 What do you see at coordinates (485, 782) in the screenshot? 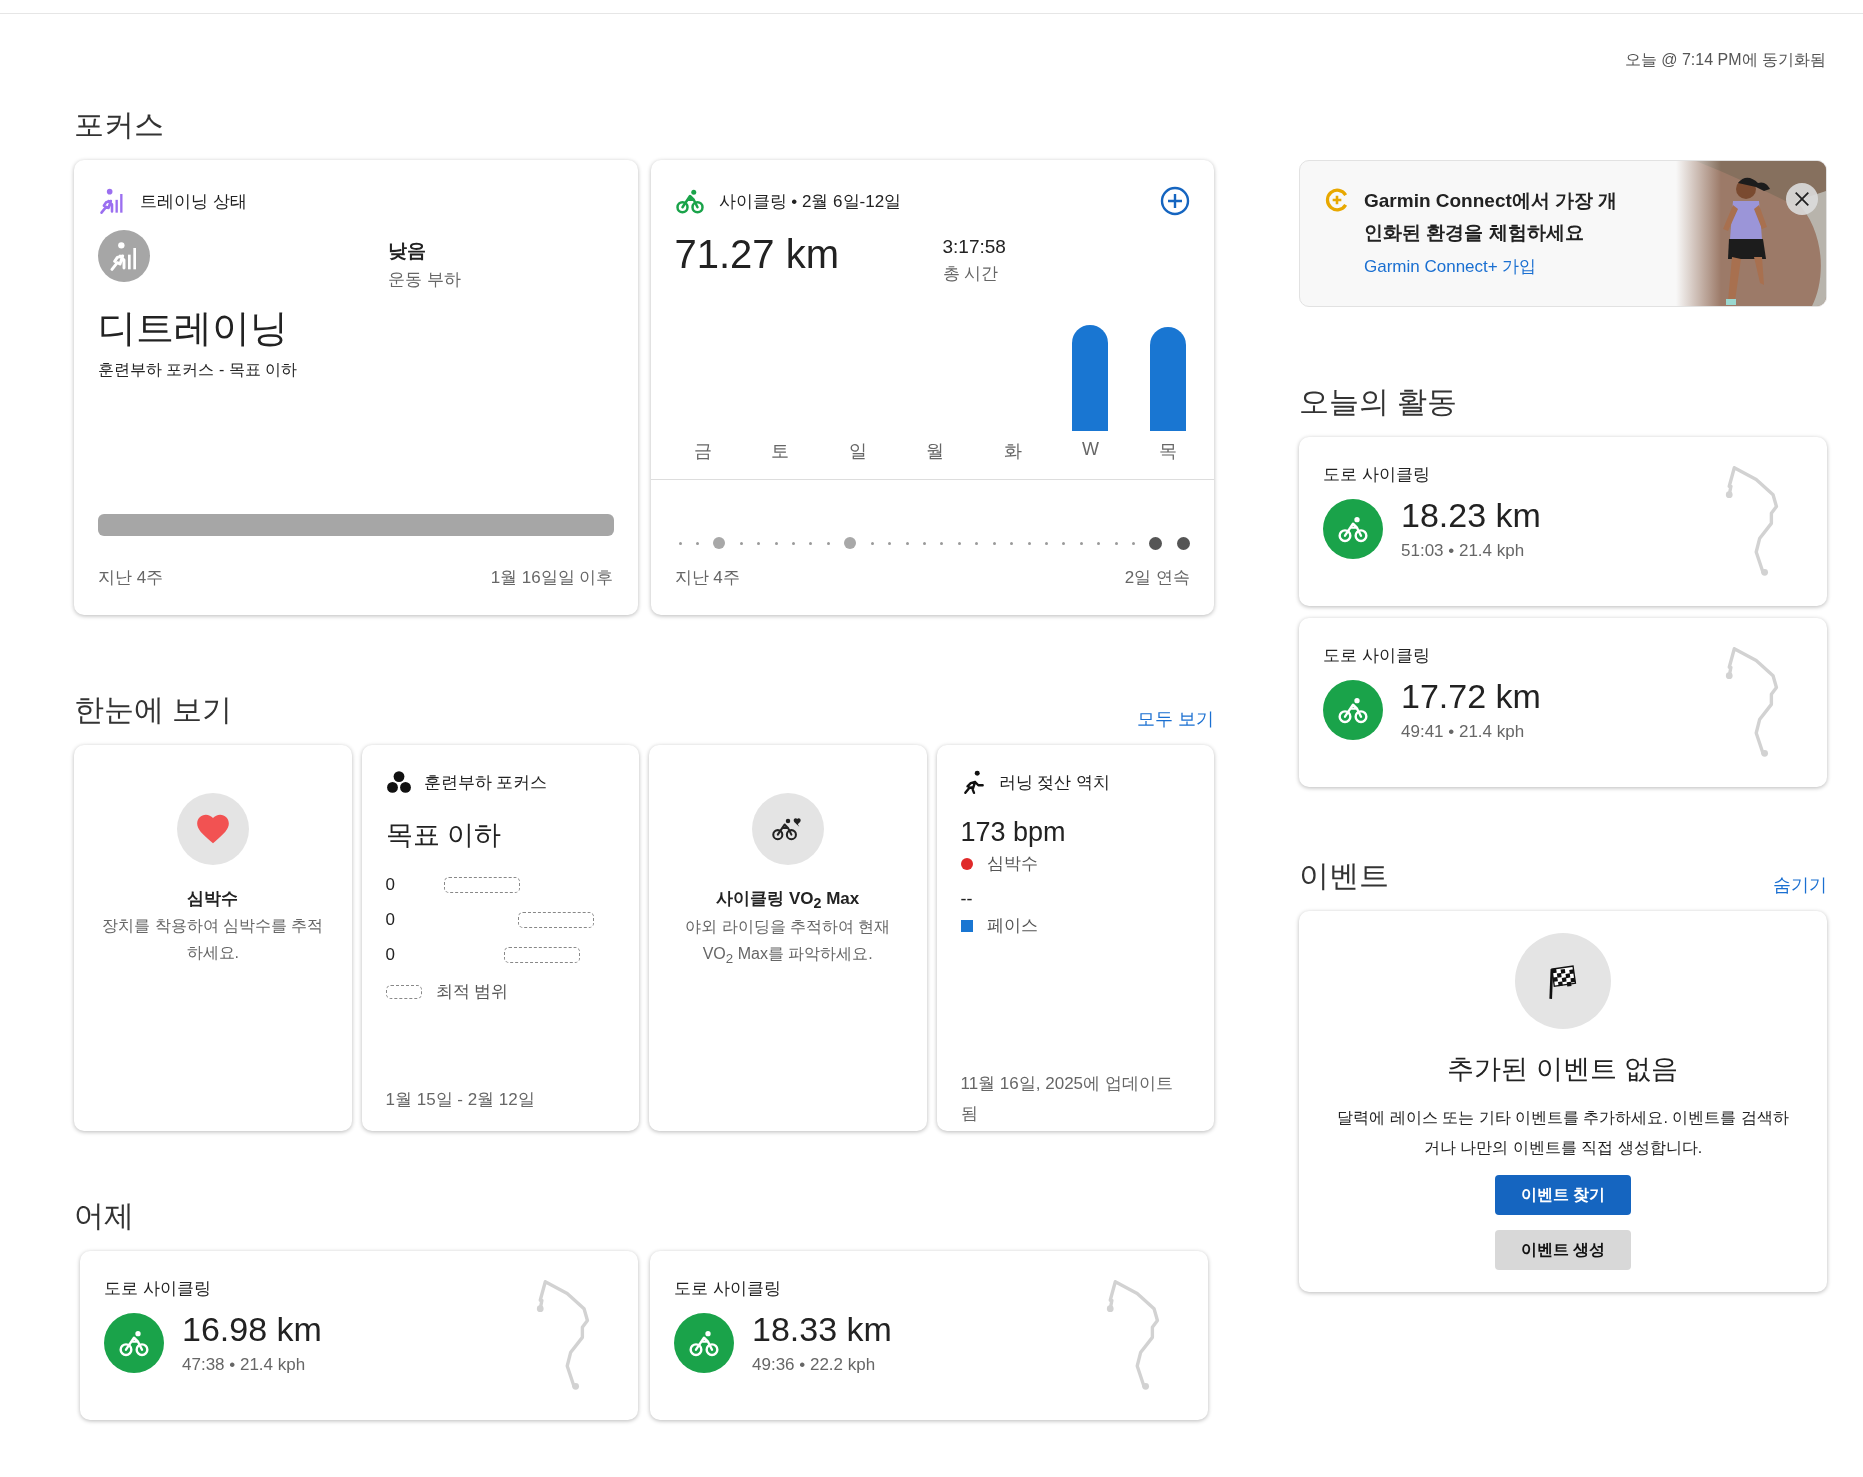
I see `card-title: 훈련부하 포커스` at bounding box center [485, 782].